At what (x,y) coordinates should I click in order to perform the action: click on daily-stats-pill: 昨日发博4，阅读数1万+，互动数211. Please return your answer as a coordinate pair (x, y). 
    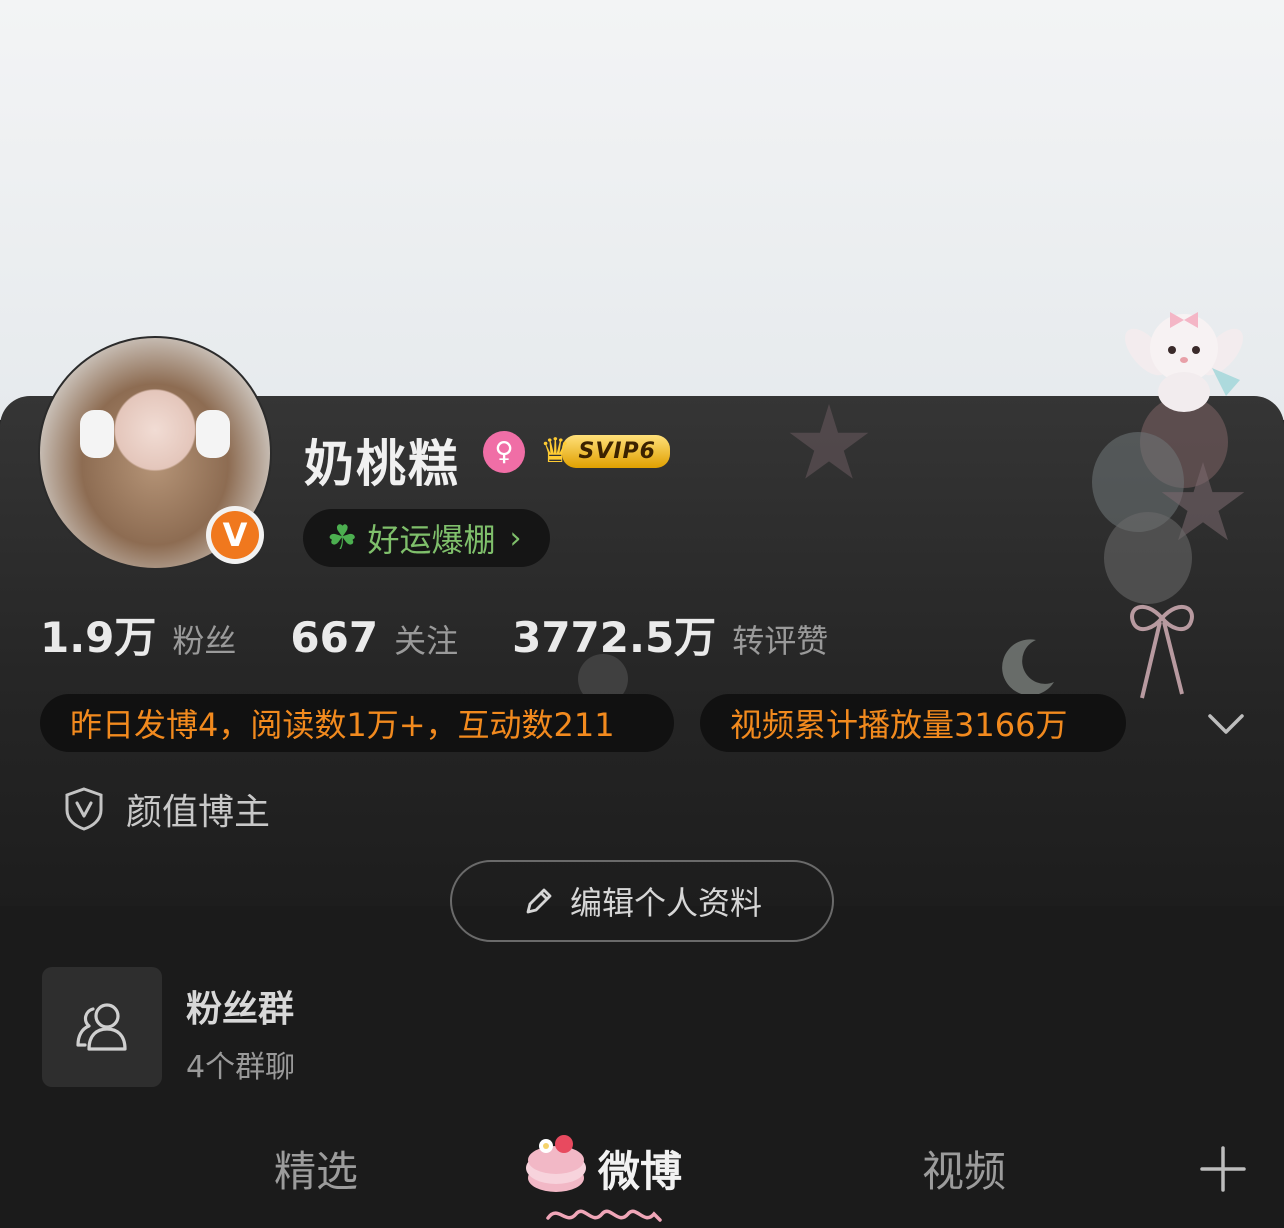
    Looking at the image, I should click on (357, 723).